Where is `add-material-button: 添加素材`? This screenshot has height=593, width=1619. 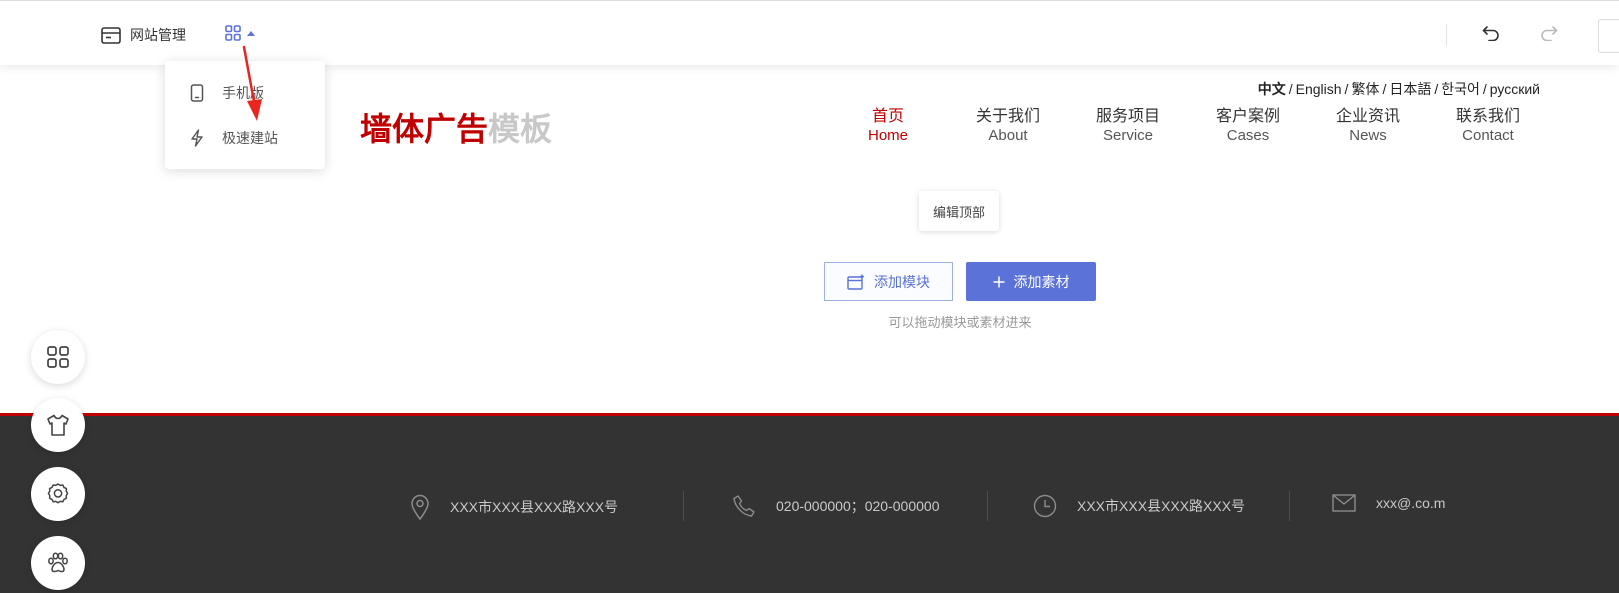
add-material-button: 添加素材 is located at coordinates (1031, 281).